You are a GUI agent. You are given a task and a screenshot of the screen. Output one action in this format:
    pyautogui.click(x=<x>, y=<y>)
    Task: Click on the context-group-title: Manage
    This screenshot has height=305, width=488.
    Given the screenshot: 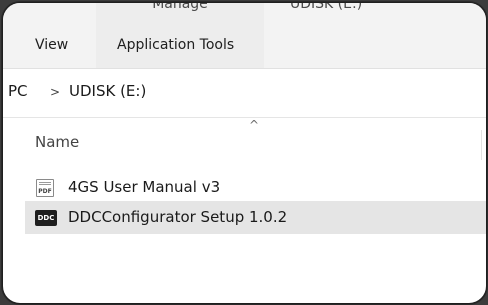 What is the action you would take?
    pyautogui.click(x=180, y=7)
    